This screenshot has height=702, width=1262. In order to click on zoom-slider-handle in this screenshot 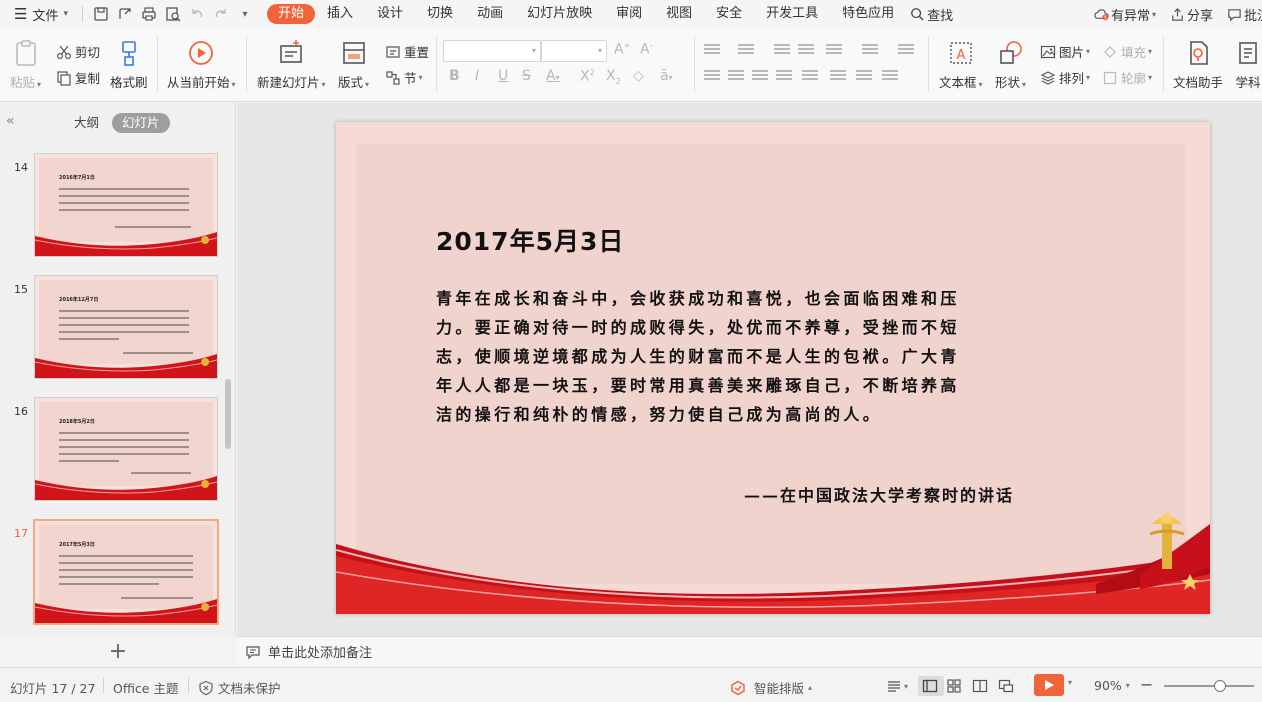, I will do `click(1219, 686)`.